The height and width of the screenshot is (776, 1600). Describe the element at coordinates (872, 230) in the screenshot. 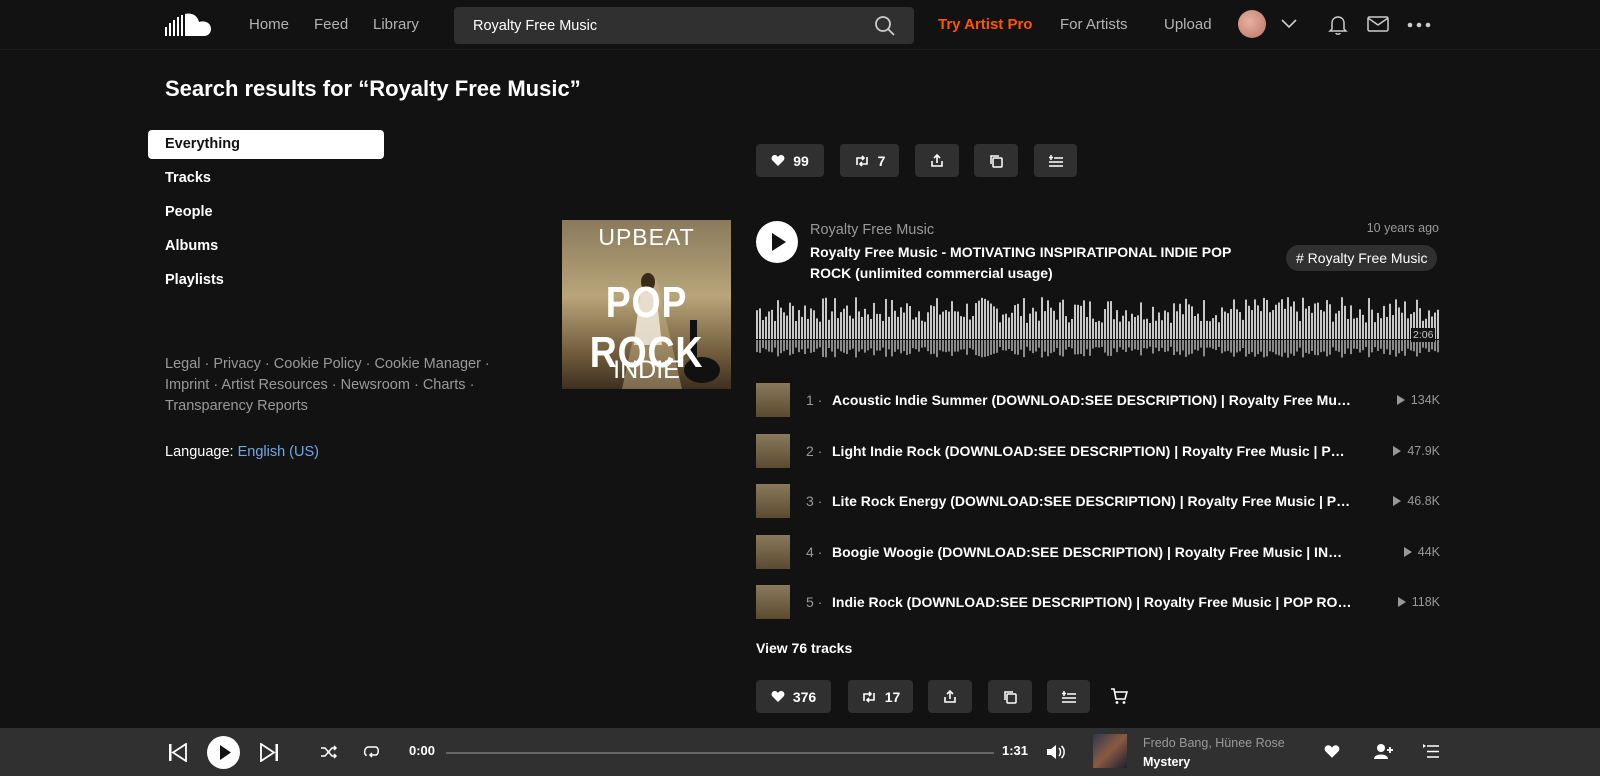

I see `result-artist: Royalty Free Music` at that location.